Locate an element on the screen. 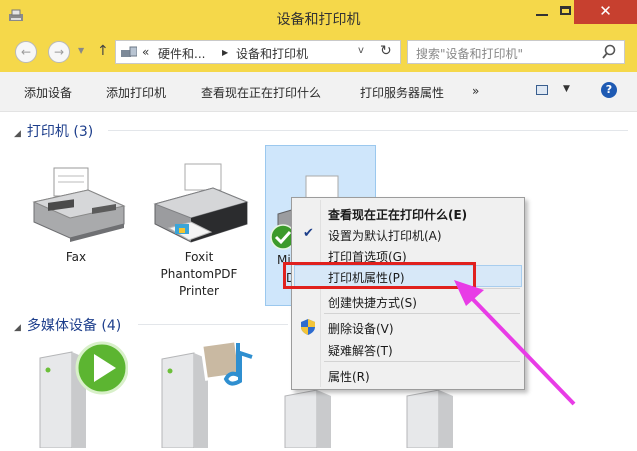 The image size is (637, 451). printer-icon is located at coordinates (201, 203).